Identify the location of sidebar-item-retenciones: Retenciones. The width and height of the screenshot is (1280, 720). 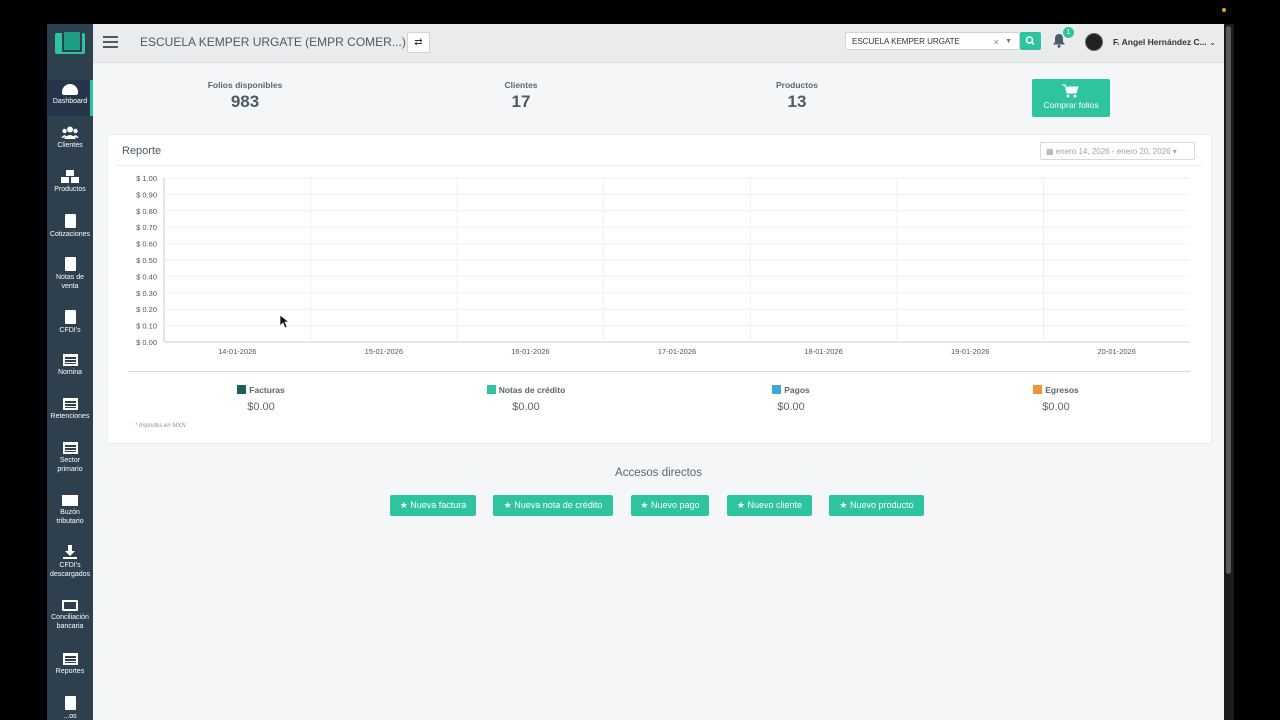
(70, 409).